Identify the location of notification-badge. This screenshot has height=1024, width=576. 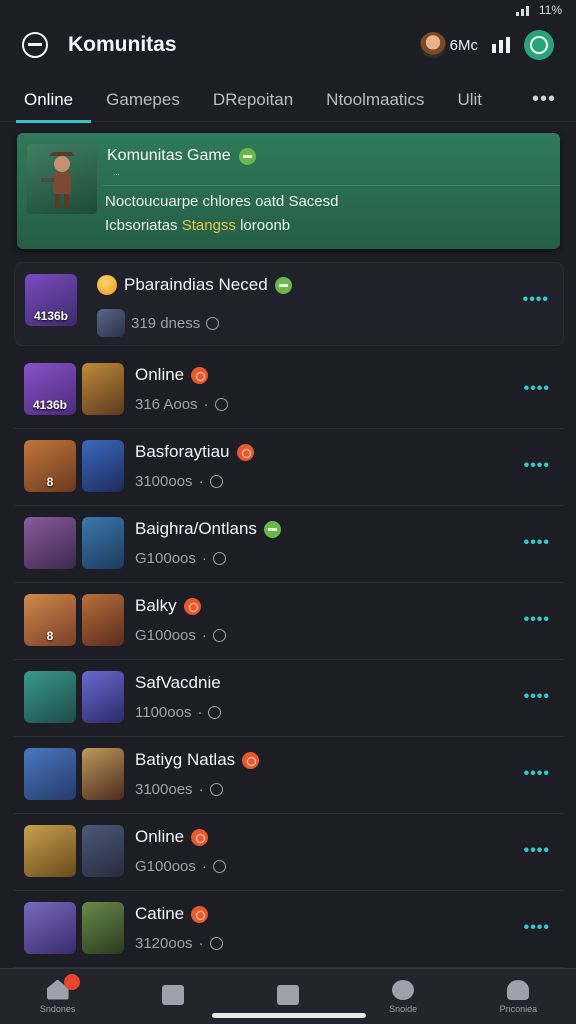
(71, 981).